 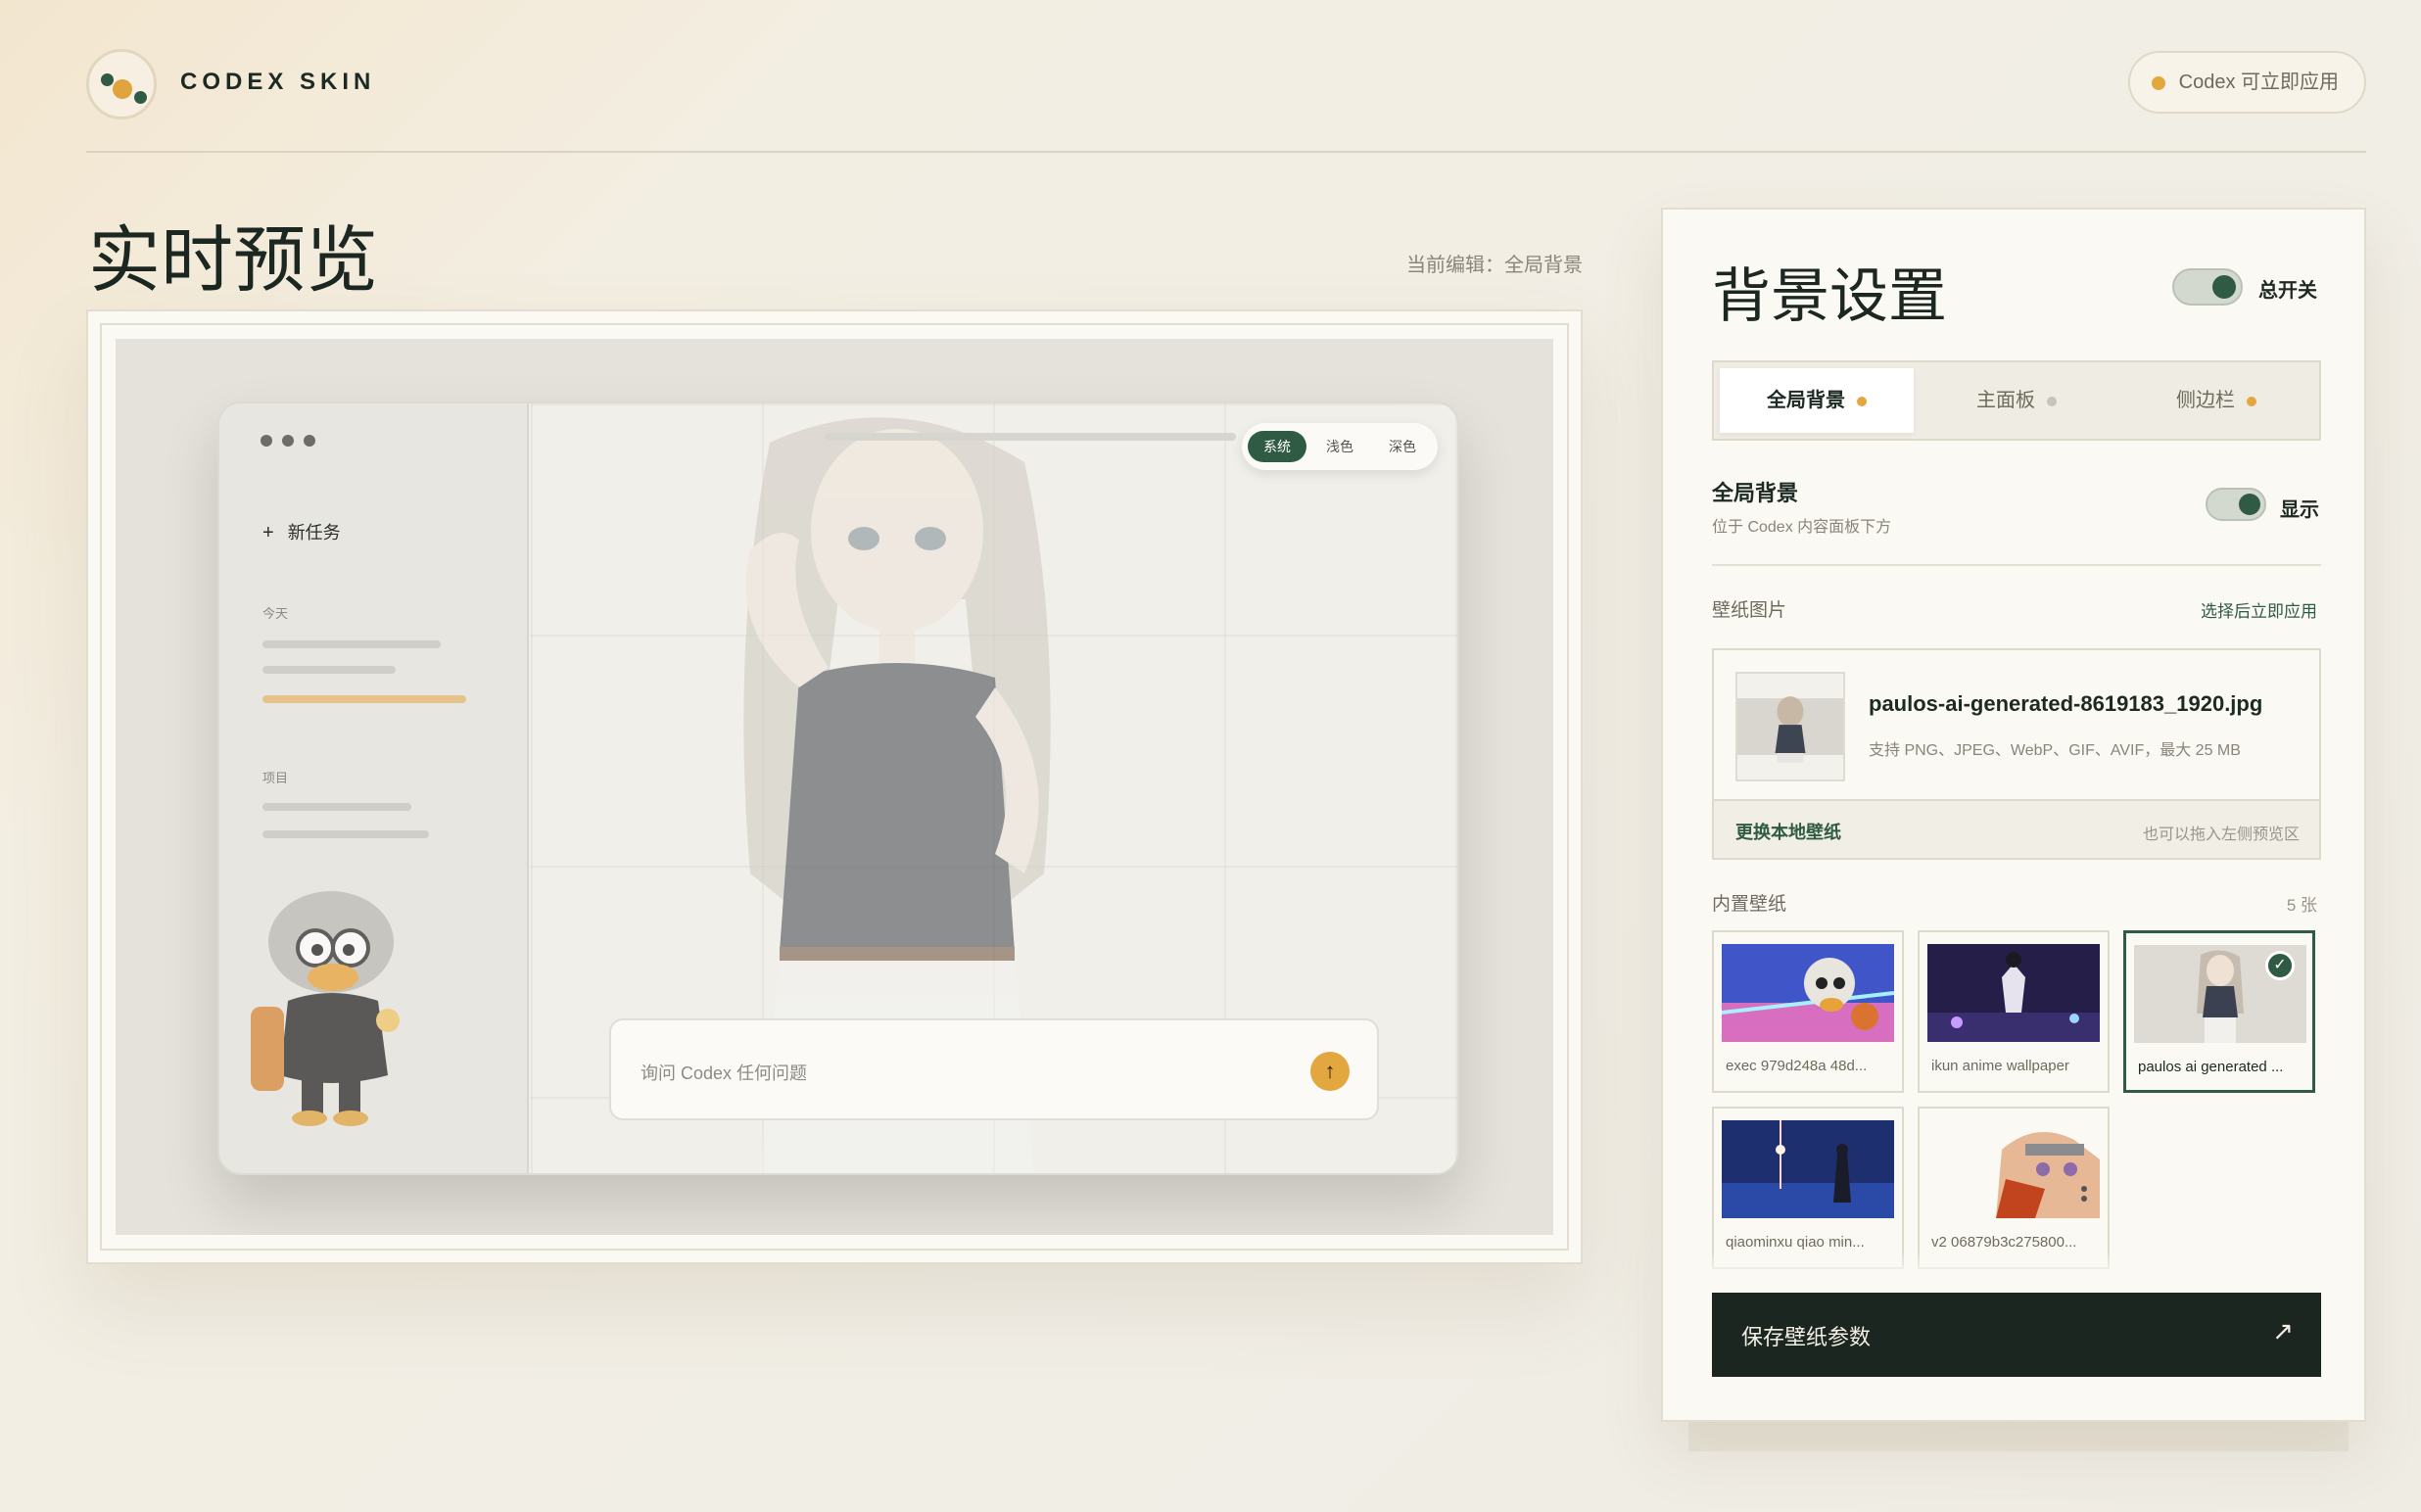 I want to click on arrow-up-icon: ↑, so click(x=1330, y=1071).